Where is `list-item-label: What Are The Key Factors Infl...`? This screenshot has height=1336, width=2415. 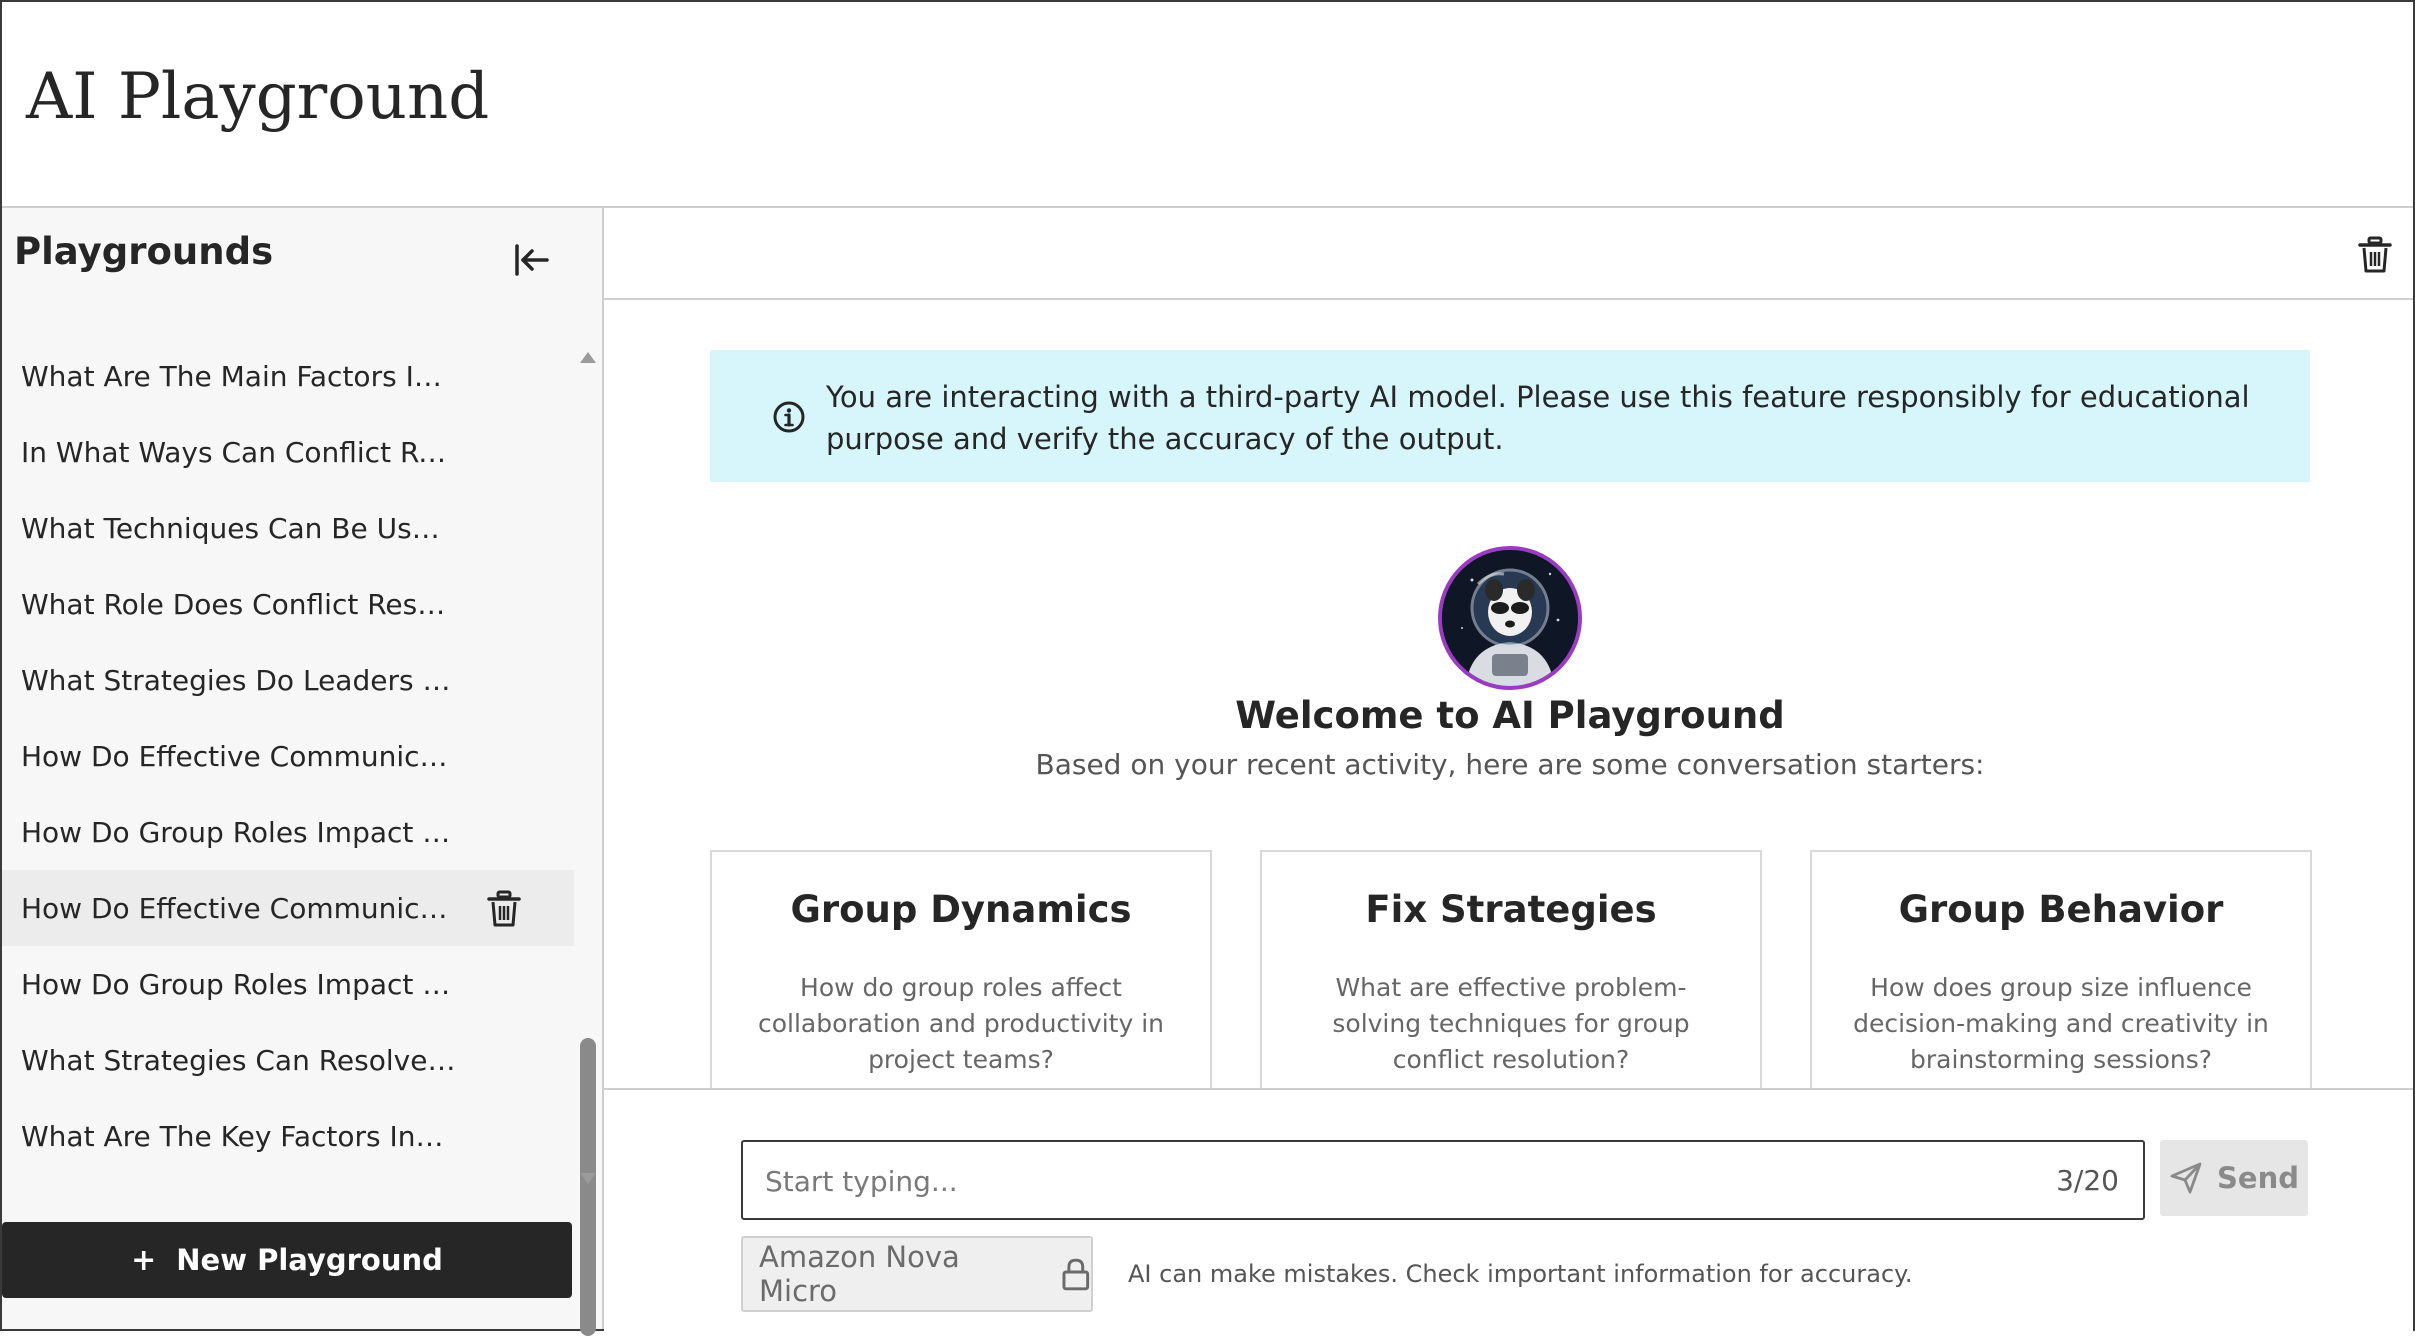 list-item-label: What Are The Key Factors Infl... is located at coordinates (238, 1136).